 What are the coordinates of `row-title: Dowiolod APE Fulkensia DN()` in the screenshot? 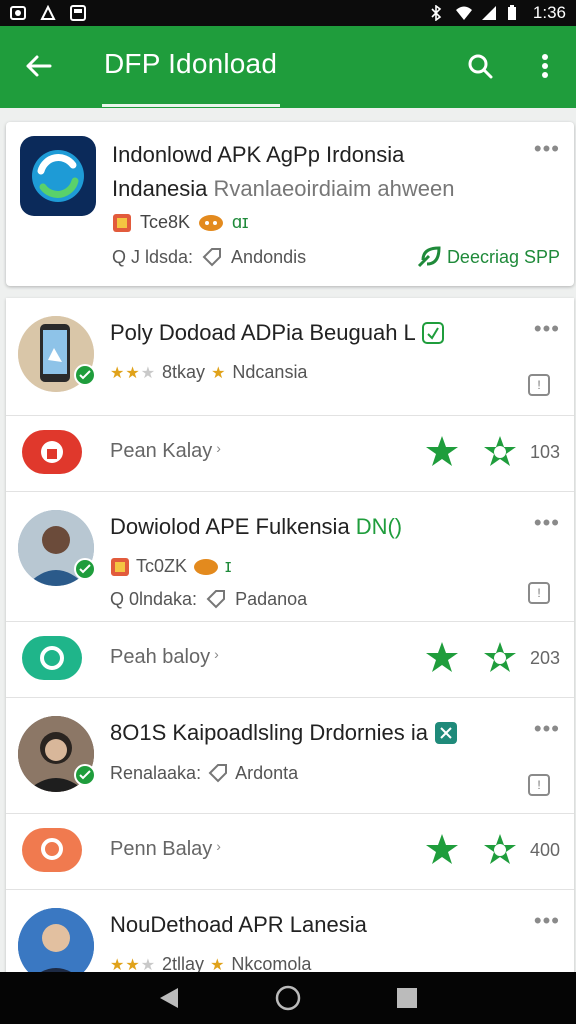 It's located at (256, 527).